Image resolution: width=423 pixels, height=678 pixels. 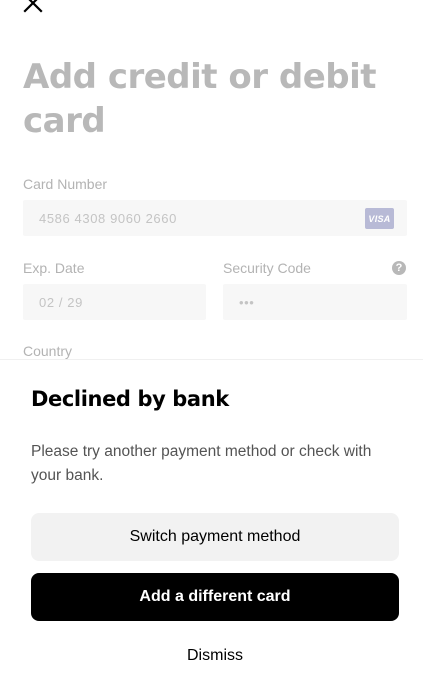 I want to click on card-number-value: 4586 4308 9060 2660, so click(x=108, y=218).